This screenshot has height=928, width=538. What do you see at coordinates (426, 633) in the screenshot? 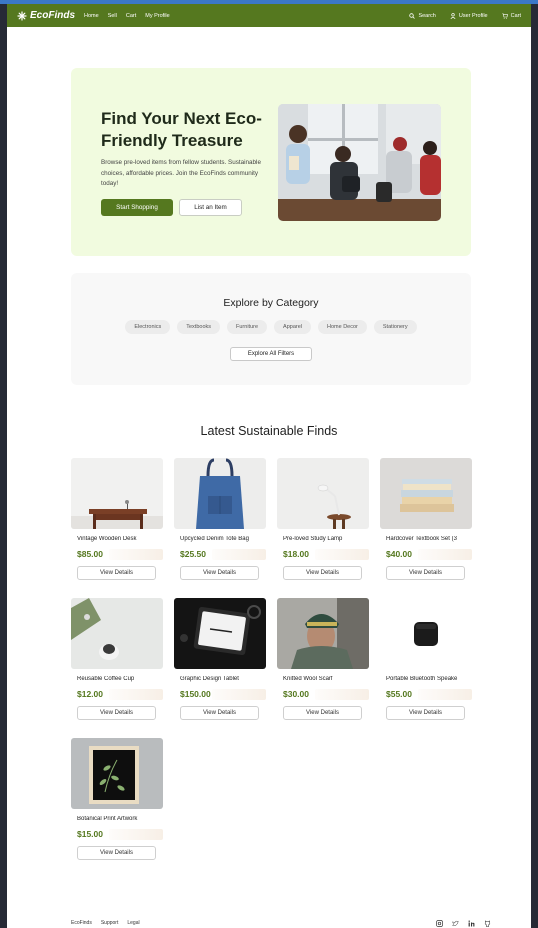
I see `speaker-image` at bounding box center [426, 633].